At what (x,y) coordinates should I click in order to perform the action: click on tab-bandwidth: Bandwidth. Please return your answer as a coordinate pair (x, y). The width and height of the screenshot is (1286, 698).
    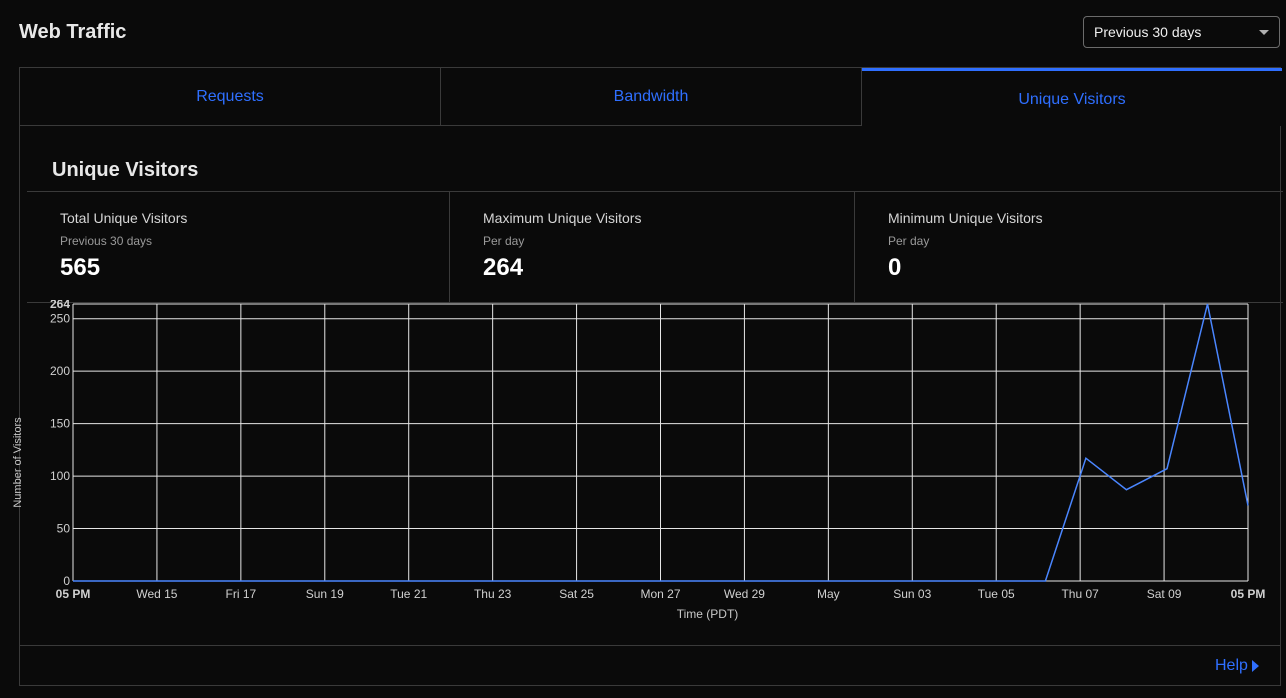
    Looking at the image, I should click on (651, 97).